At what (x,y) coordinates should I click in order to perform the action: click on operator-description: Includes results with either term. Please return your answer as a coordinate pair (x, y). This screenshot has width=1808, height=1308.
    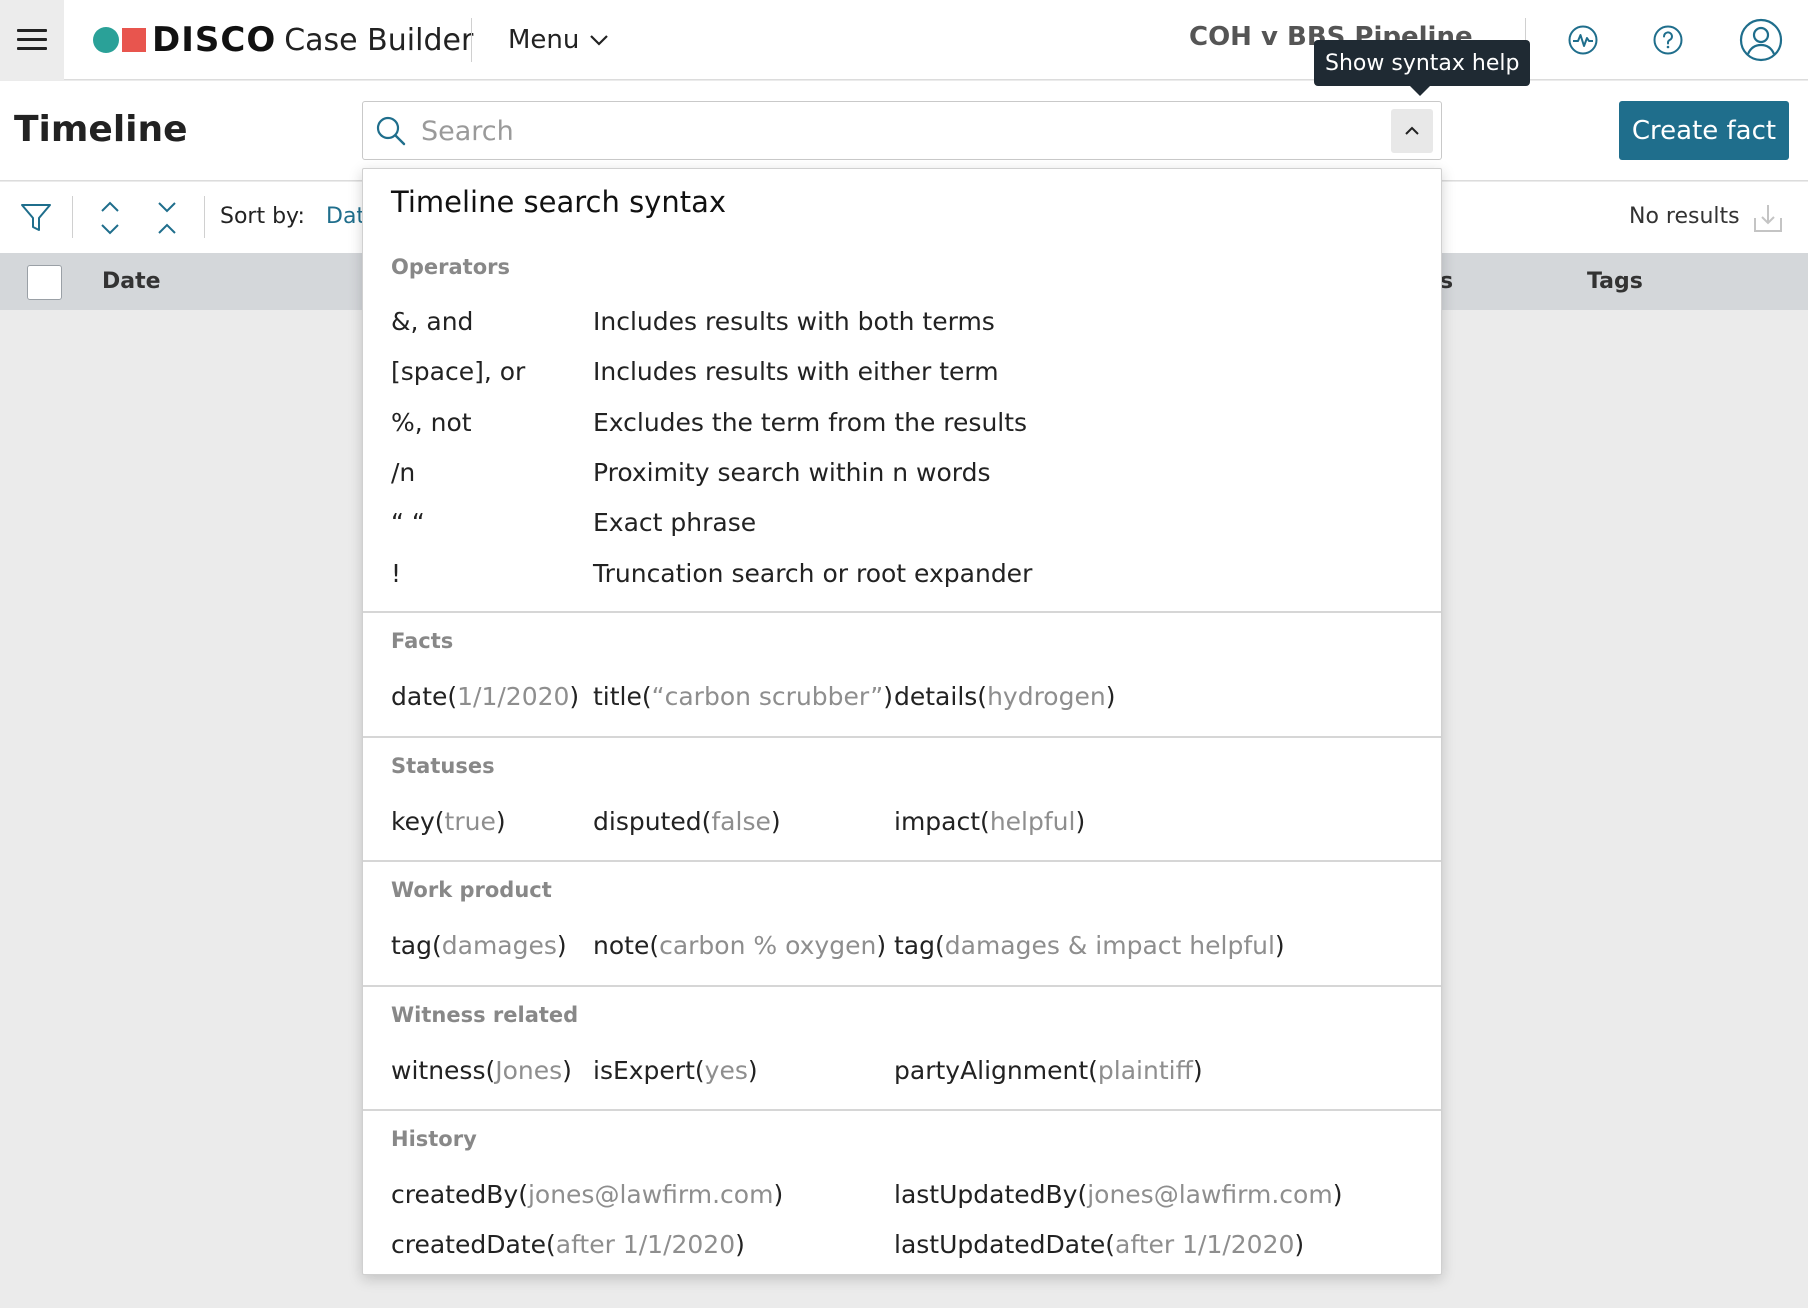
    Looking at the image, I should click on (796, 371).